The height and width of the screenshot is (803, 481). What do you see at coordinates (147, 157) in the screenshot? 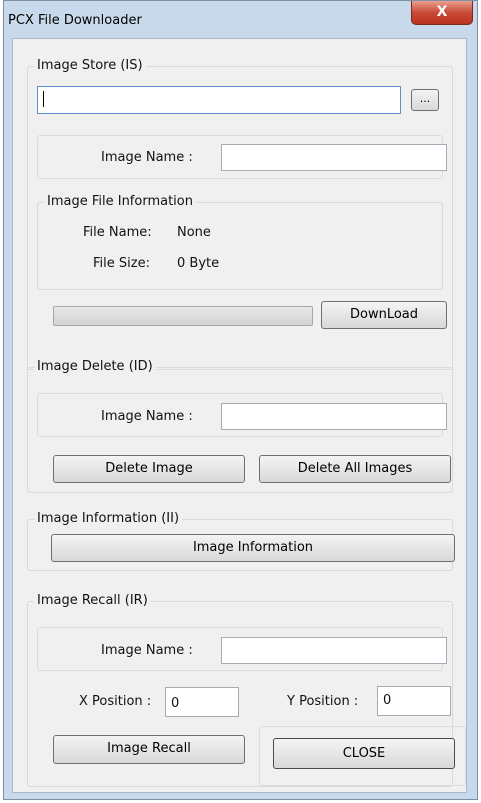
I see `image-name-label: Image Name :` at bounding box center [147, 157].